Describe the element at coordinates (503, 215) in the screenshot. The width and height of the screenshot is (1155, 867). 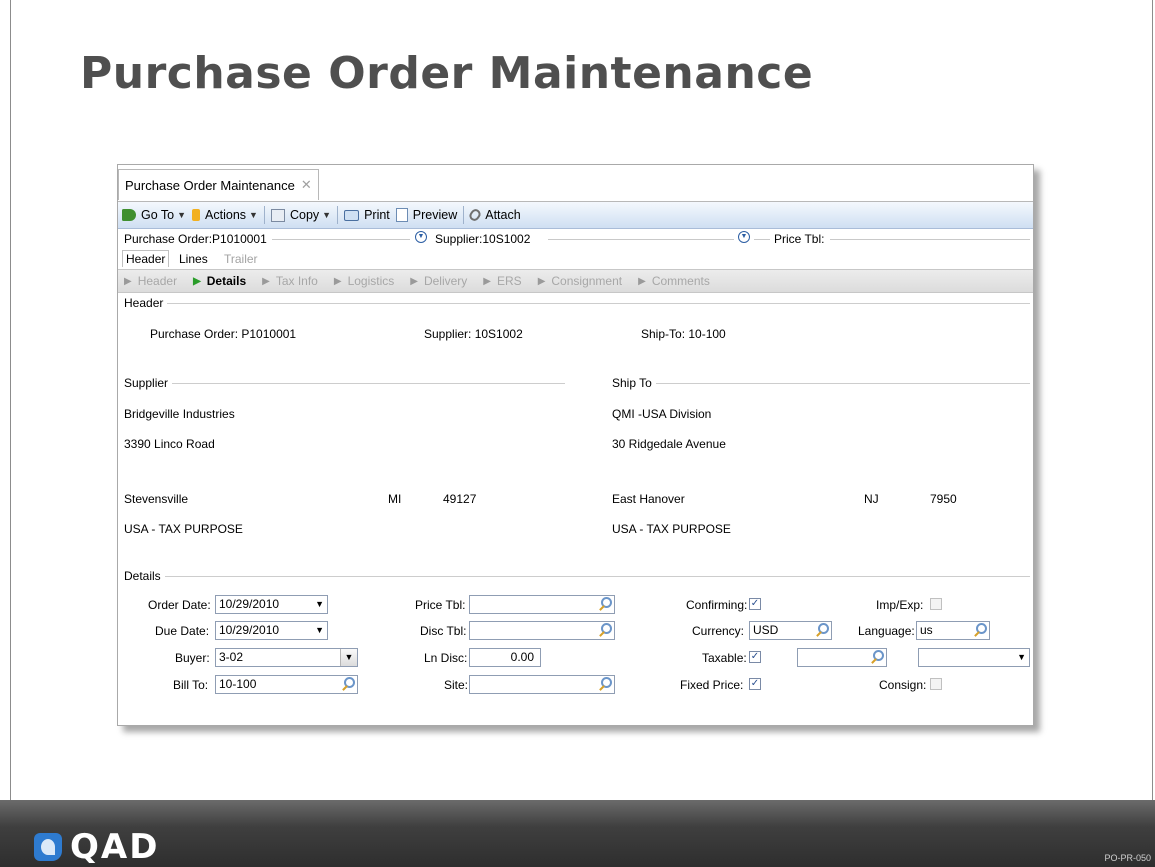
I see `attach-label: Attach` at that location.